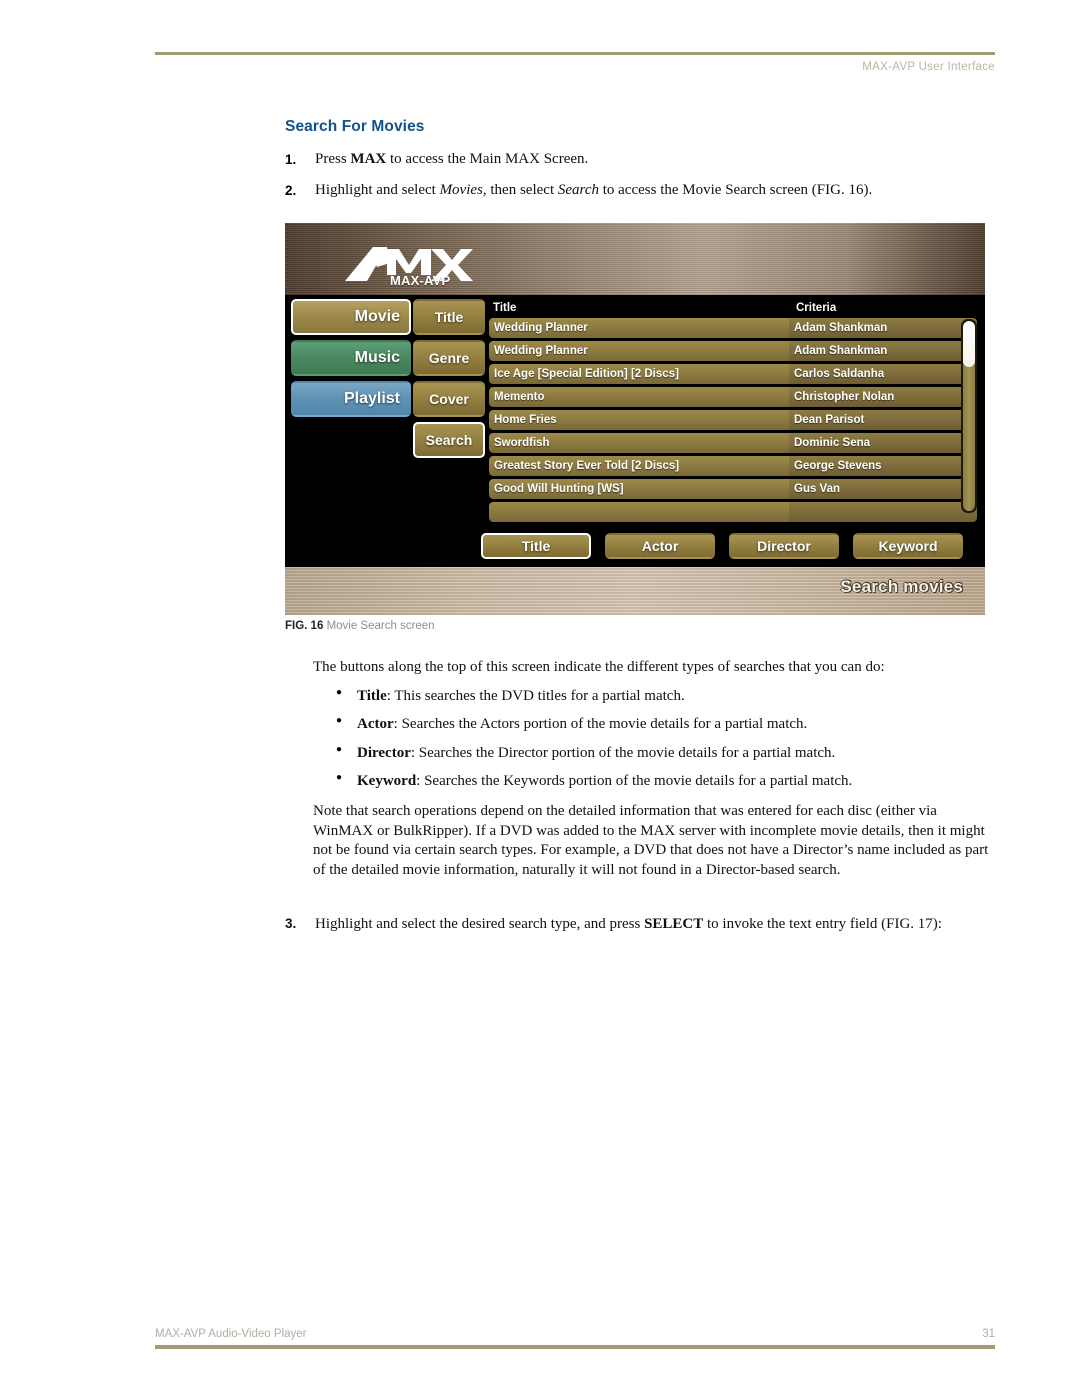 The width and height of the screenshot is (1080, 1397). I want to click on column-header-criteria: Criteria, so click(816, 308).